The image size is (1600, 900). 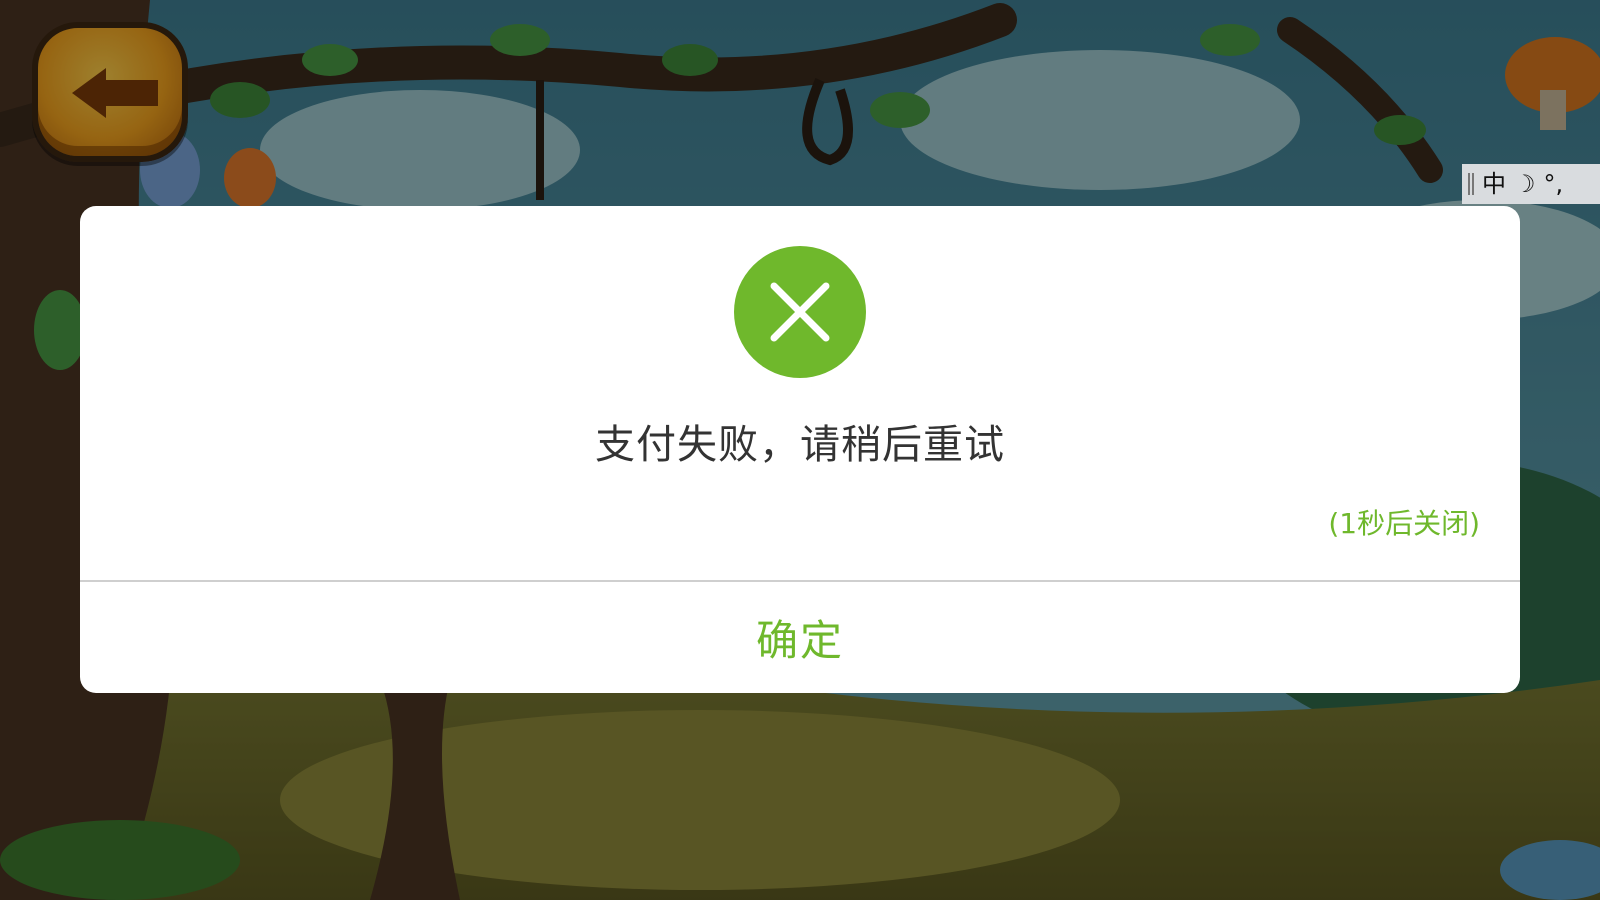 I want to click on ime-moon-icon: ☽, so click(x=1525, y=184).